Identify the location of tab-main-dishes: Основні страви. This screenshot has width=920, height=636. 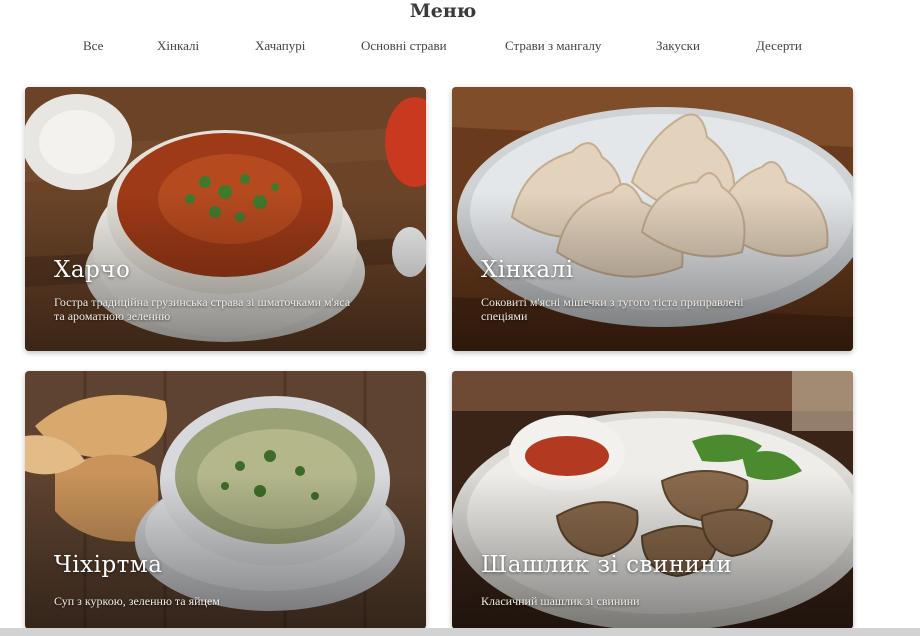
(404, 46).